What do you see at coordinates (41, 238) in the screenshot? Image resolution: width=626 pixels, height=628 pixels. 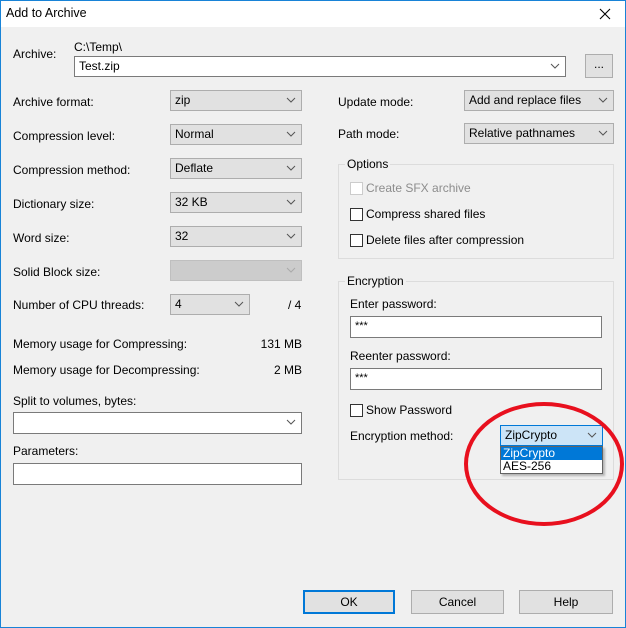 I see `word-size-label: Word size:` at bounding box center [41, 238].